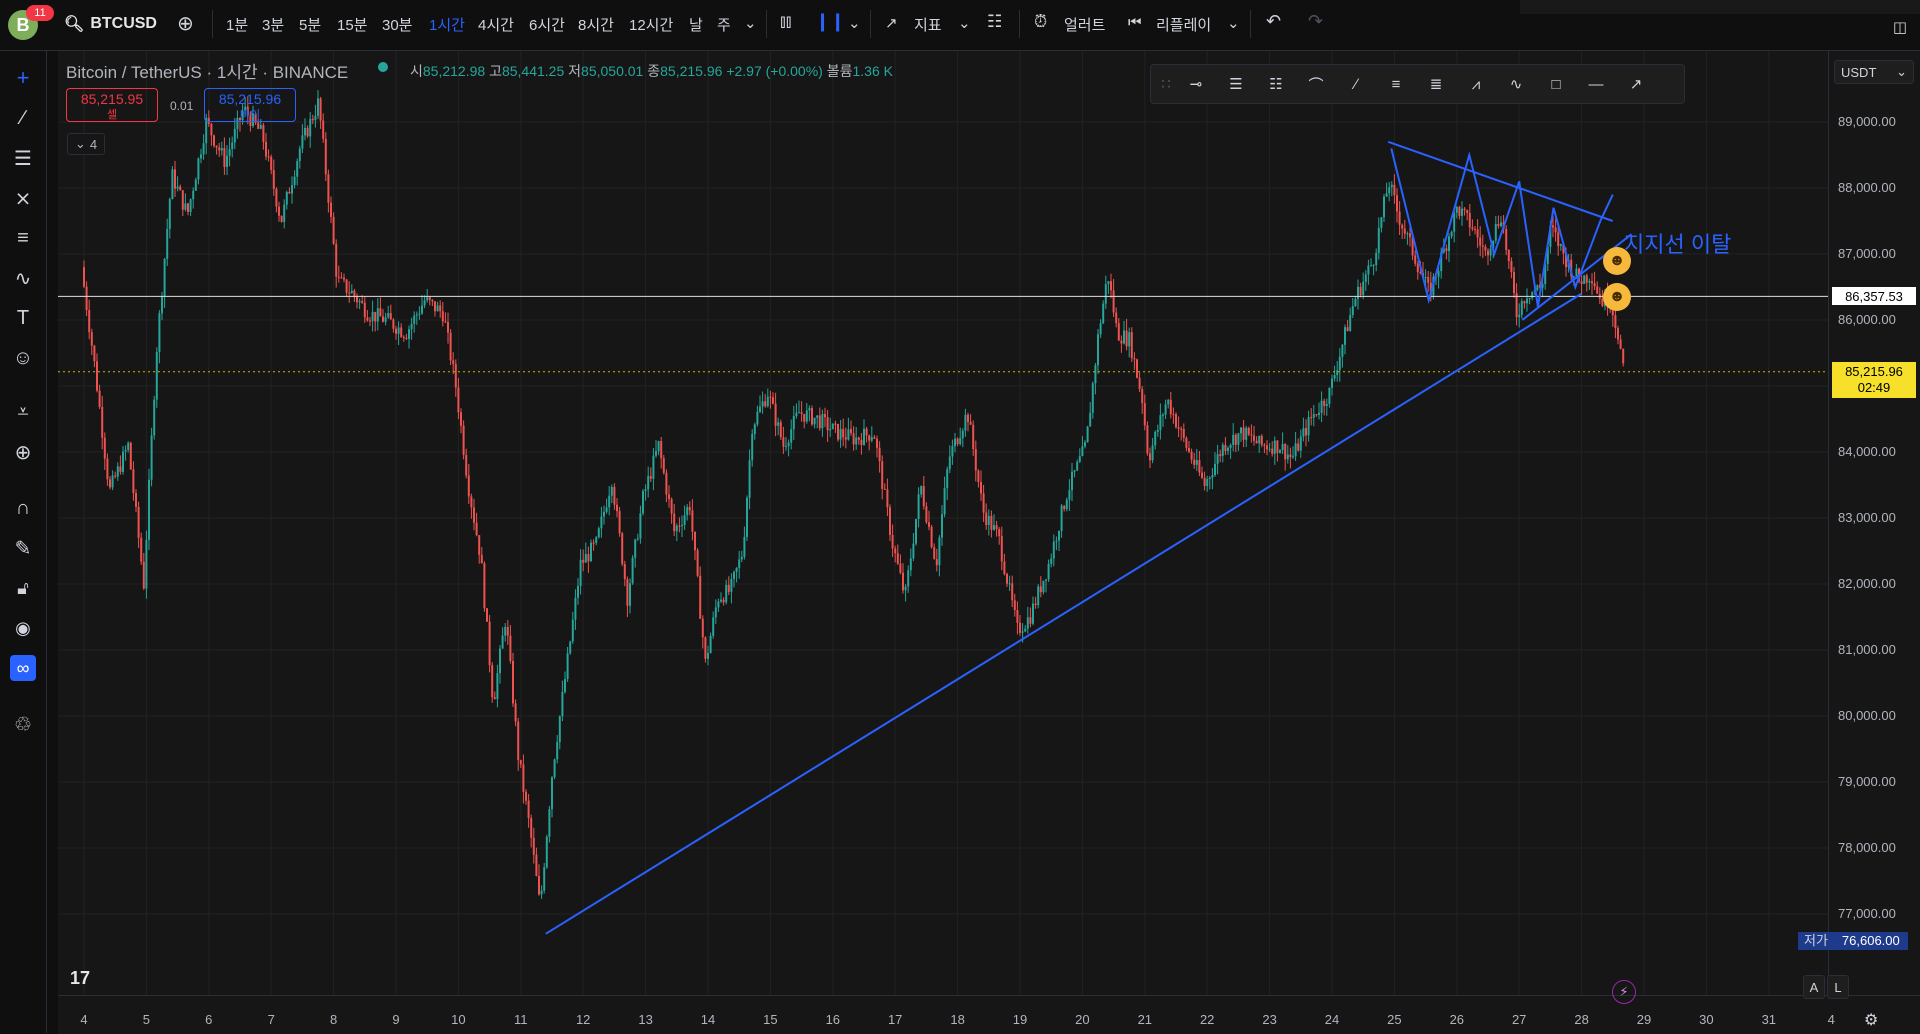  Describe the element at coordinates (596, 24) in the screenshot. I see `interval-8h: 8시간` at that location.